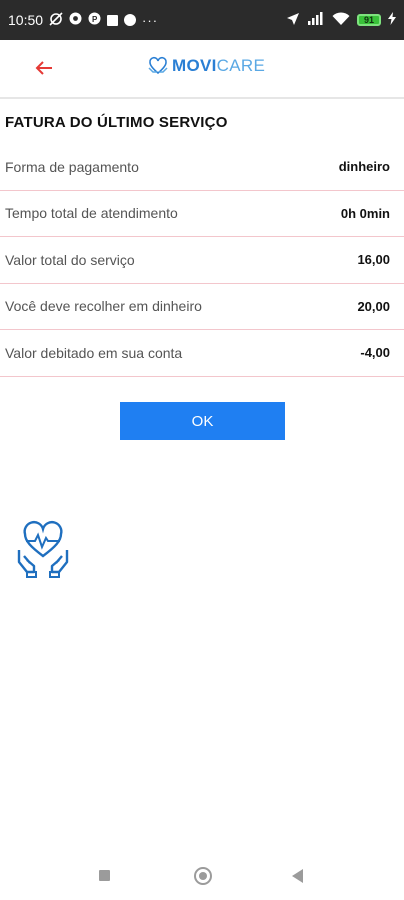 The width and height of the screenshot is (404, 900). Describe the element at coordinates (202, 20) in the screenshot. I see `status-bar: 10:50 P ··· 91` at that location.